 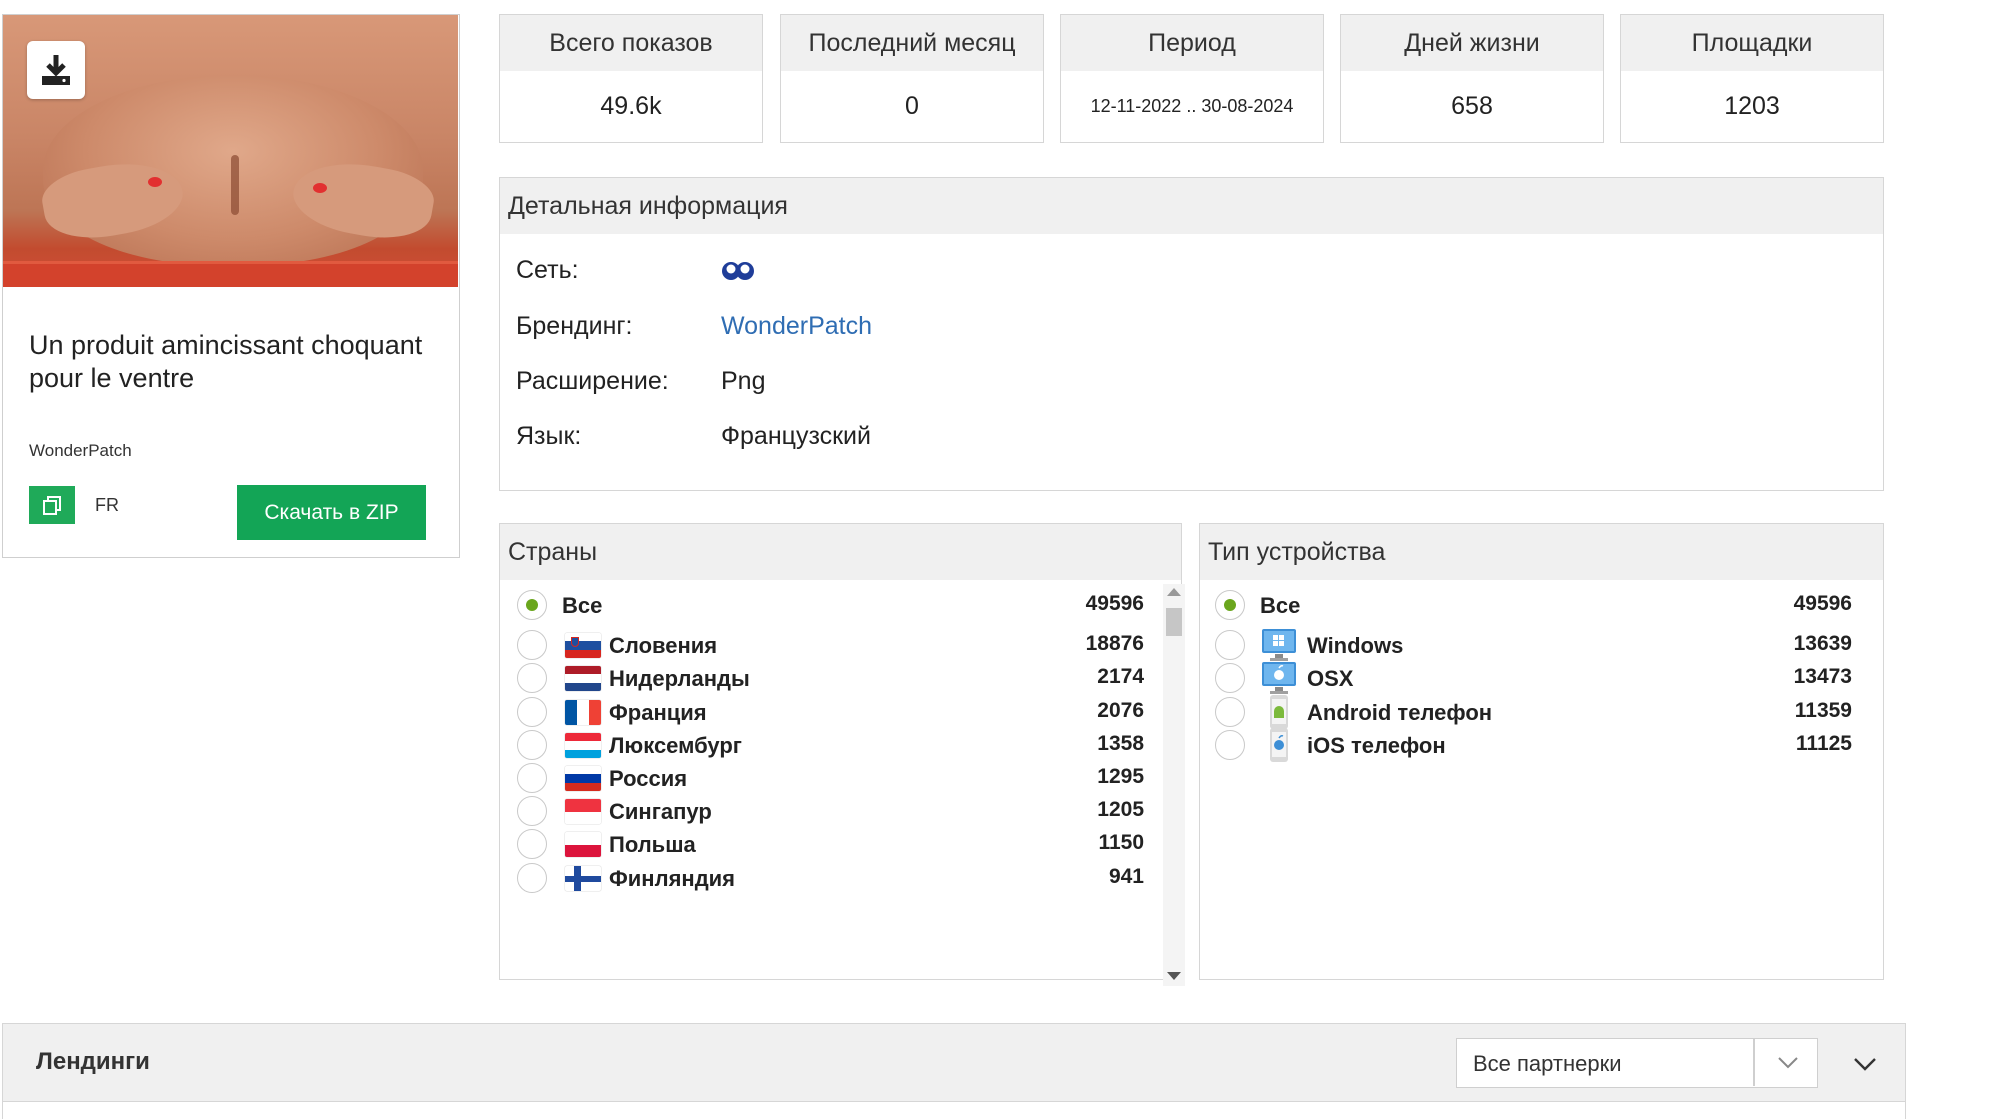 I want to click on country-name: Польша, so click(x=652, y=844).